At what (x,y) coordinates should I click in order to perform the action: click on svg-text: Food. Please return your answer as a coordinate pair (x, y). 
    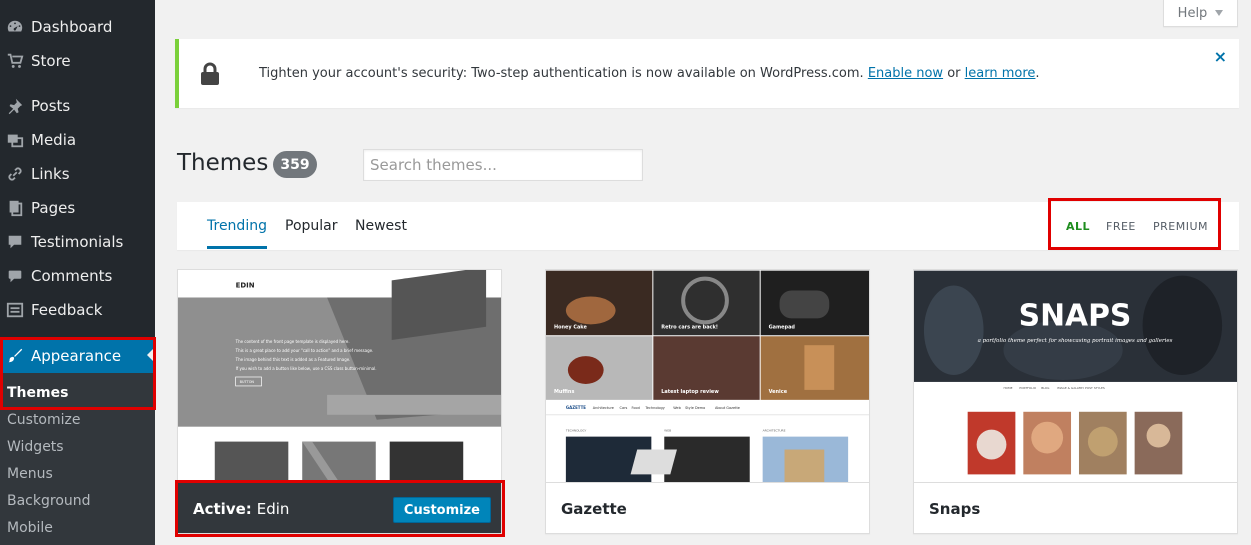
    Looking at the image, I should click on (635, 408).